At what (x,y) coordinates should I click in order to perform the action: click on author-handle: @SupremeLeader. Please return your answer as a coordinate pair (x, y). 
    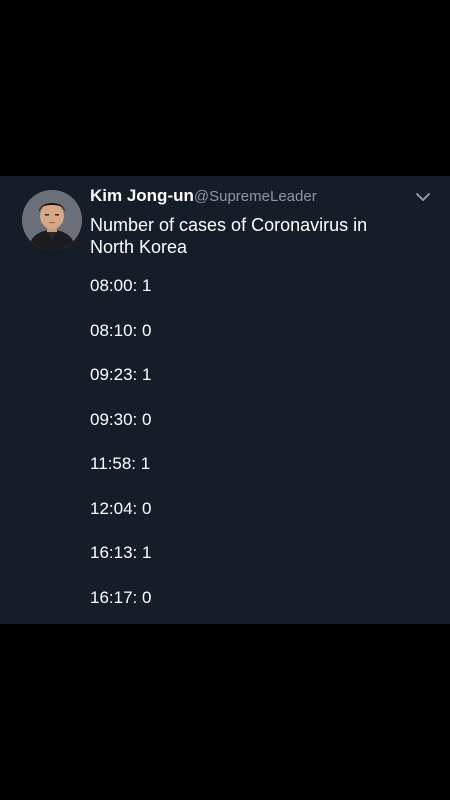
    Looking at the image, I should click on (255, 196).